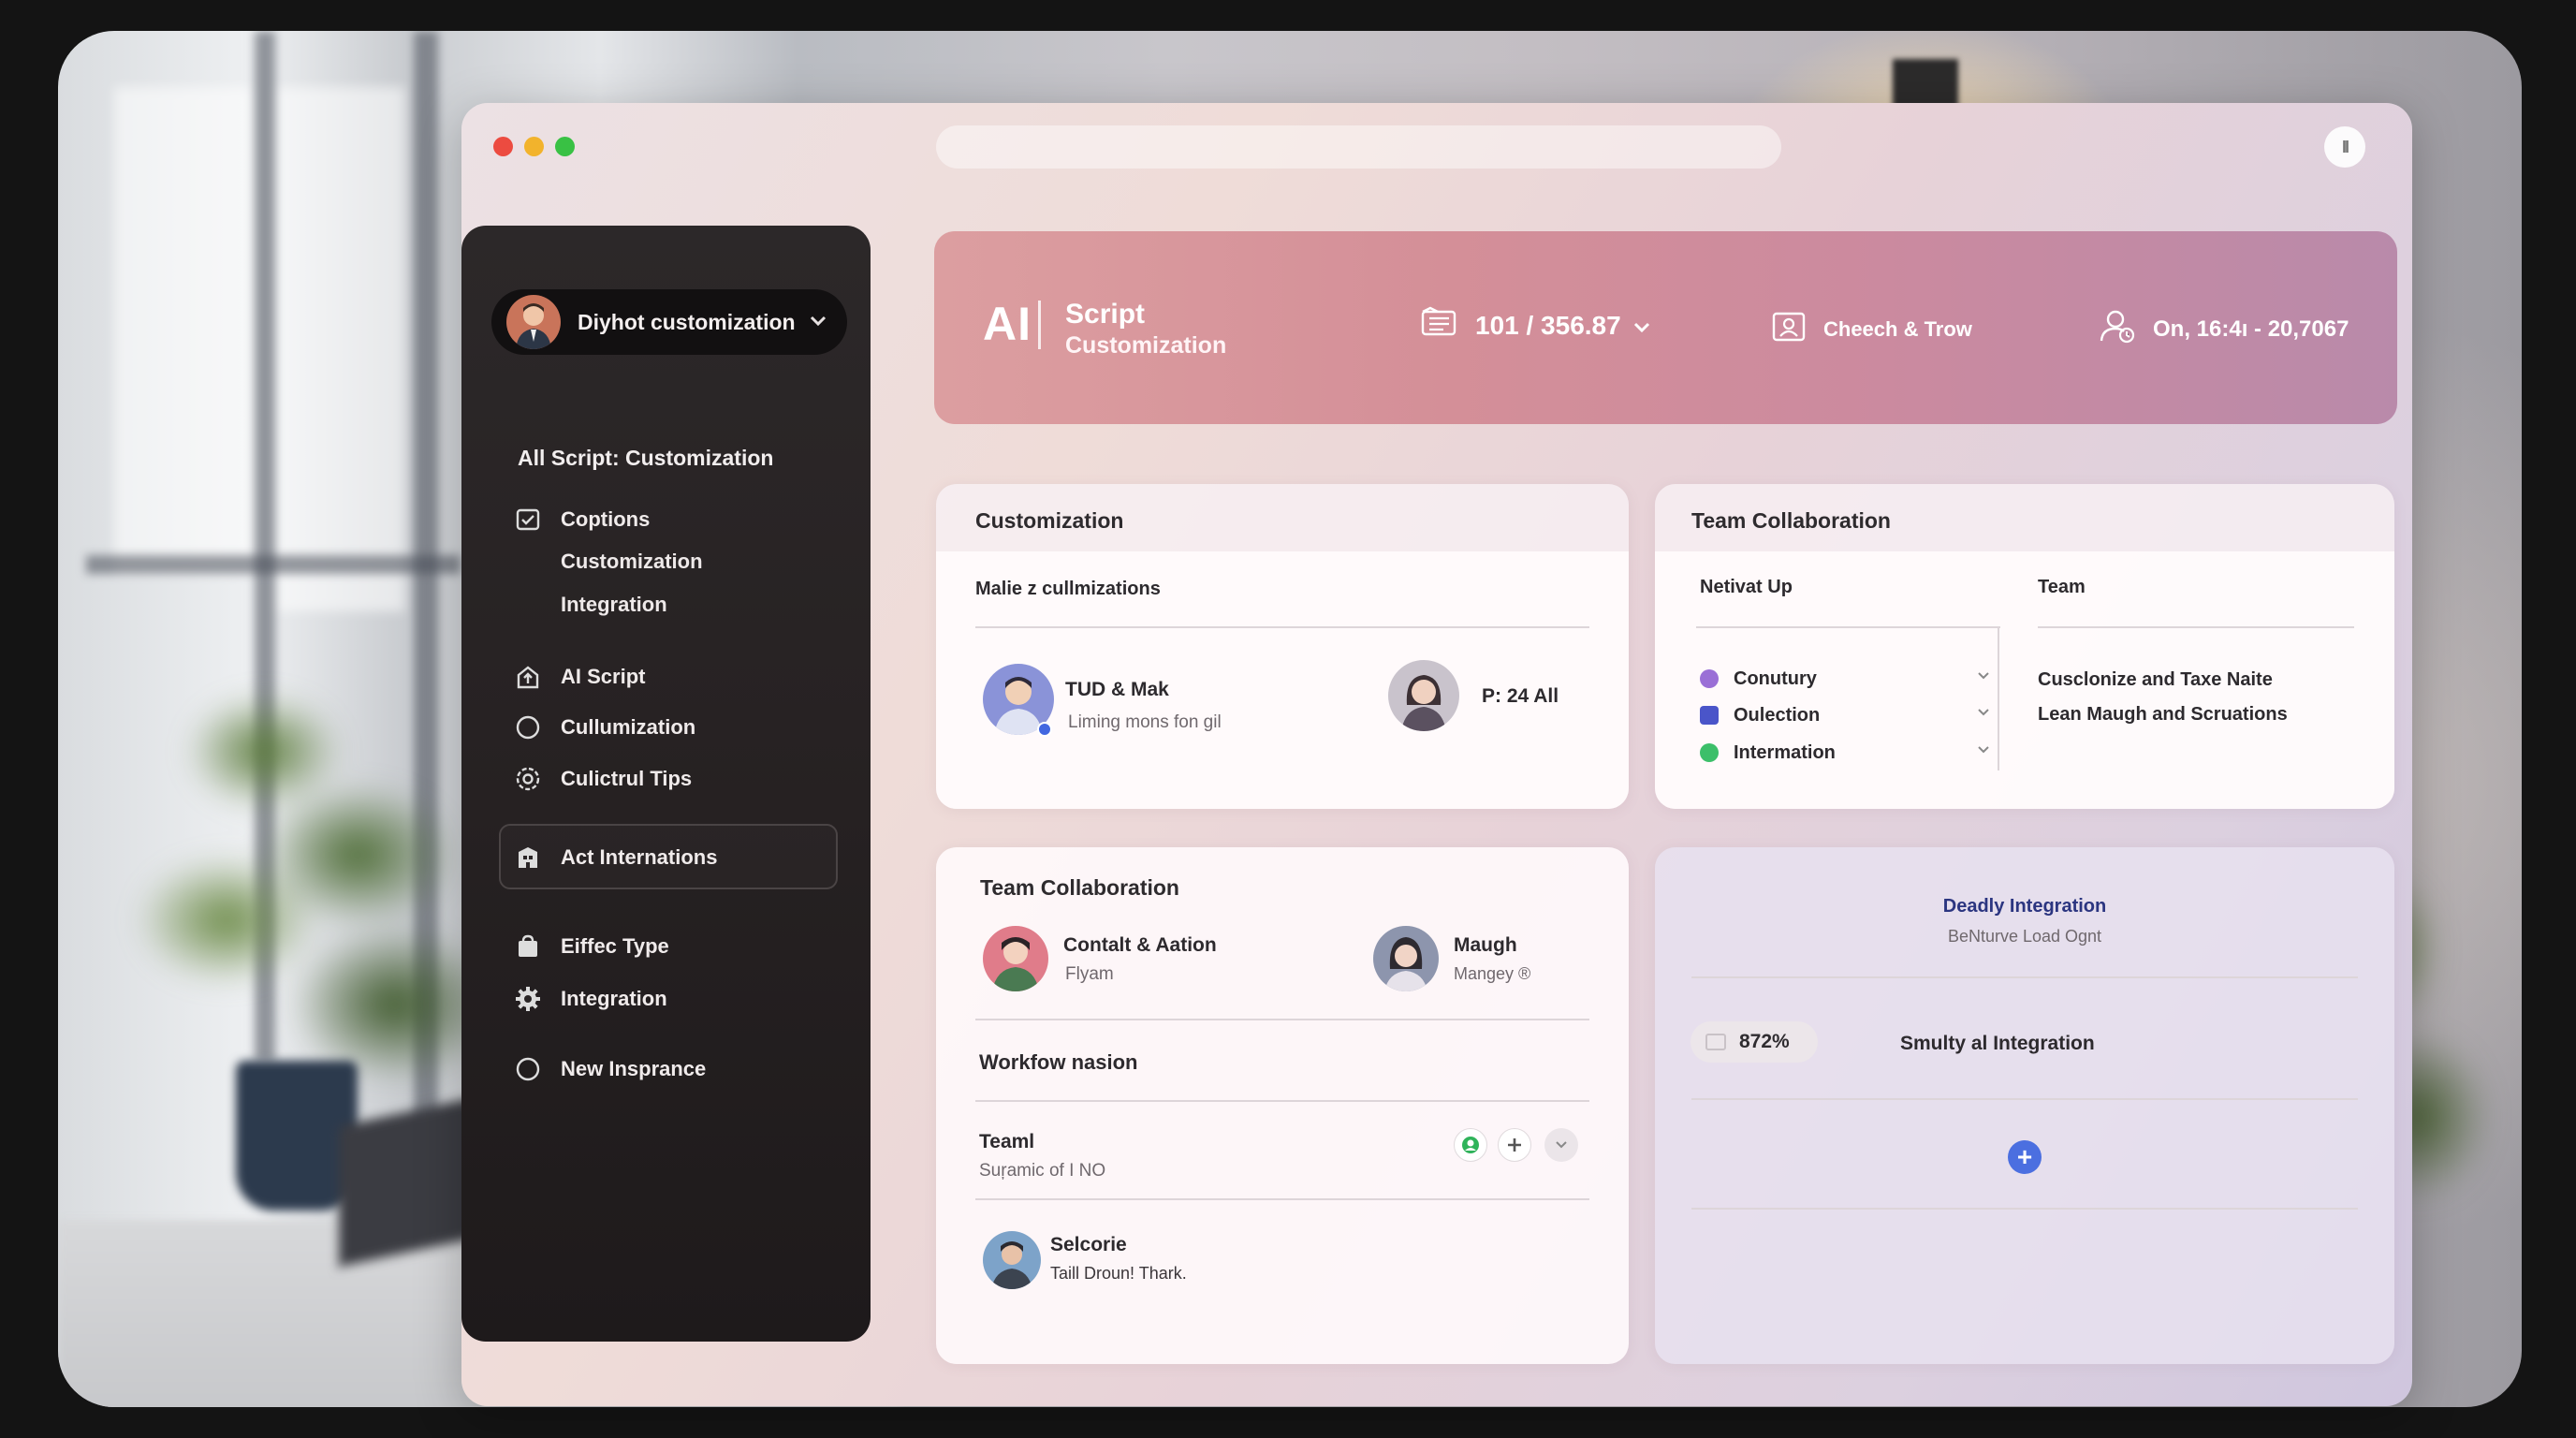  What do you see at coordinates (528, 520) in the screenshot?
I see `checkbox-icon` at bounding box center [528, 520].